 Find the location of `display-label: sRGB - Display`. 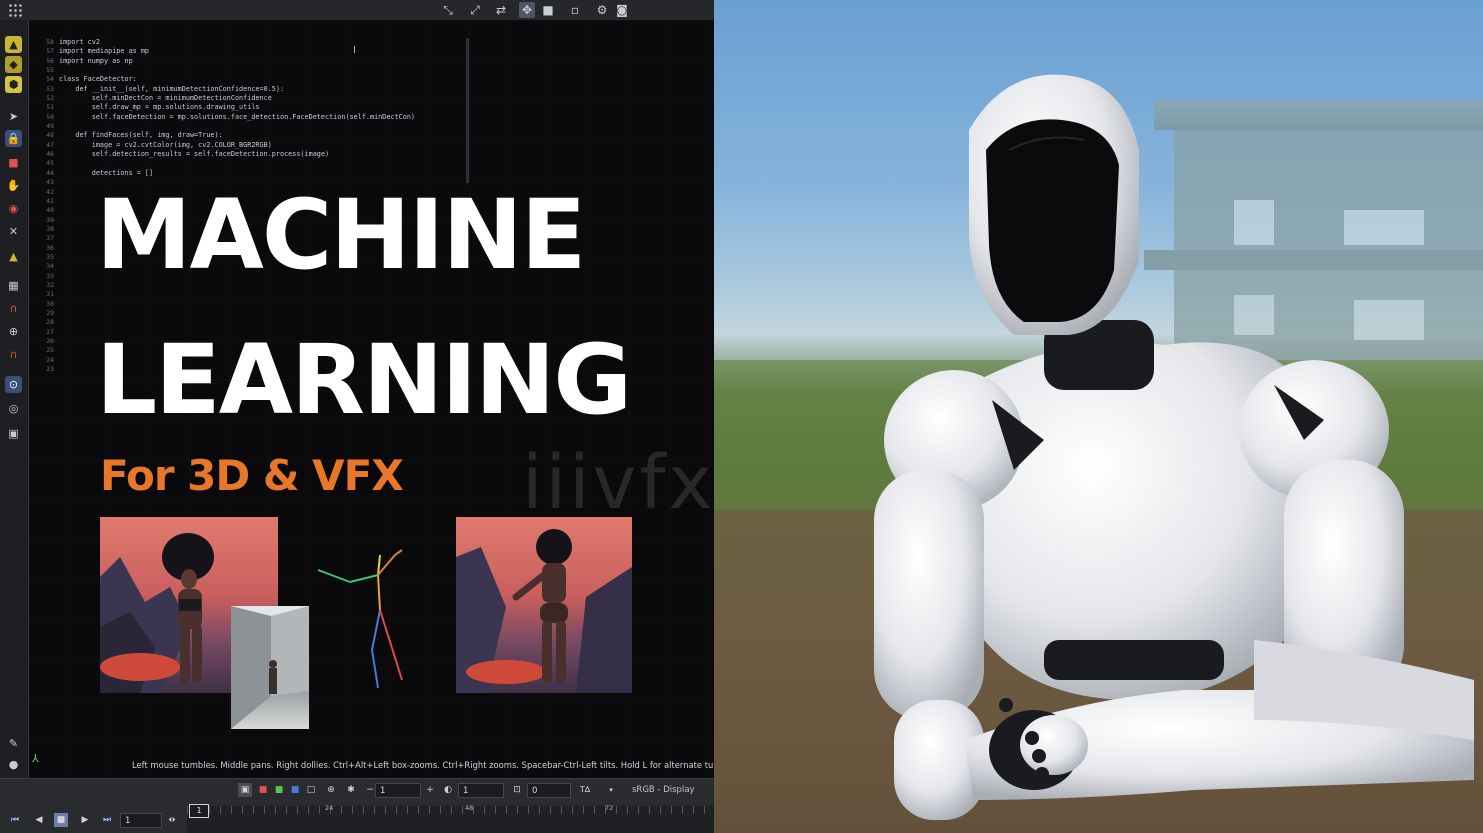

display-label: sRGB - Display is located at coordinates (671, 790).